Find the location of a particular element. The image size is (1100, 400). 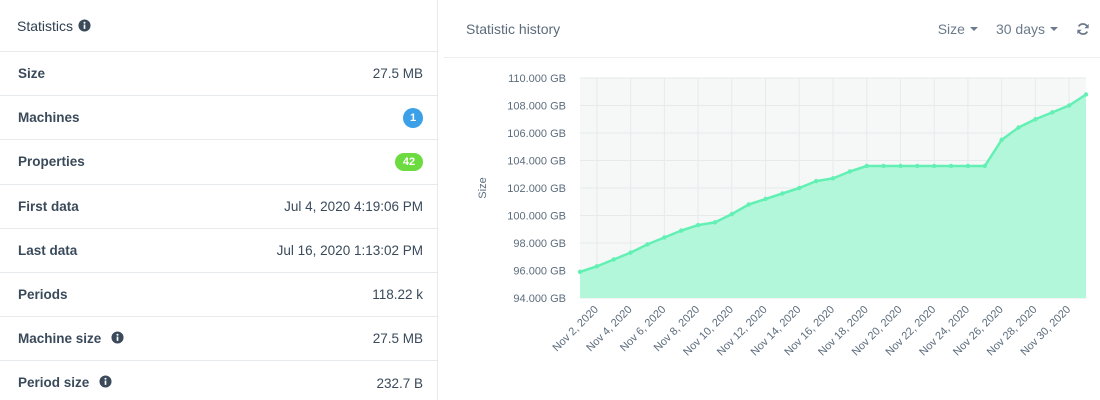

refresh-icon is located at coordinates (1083, 29).